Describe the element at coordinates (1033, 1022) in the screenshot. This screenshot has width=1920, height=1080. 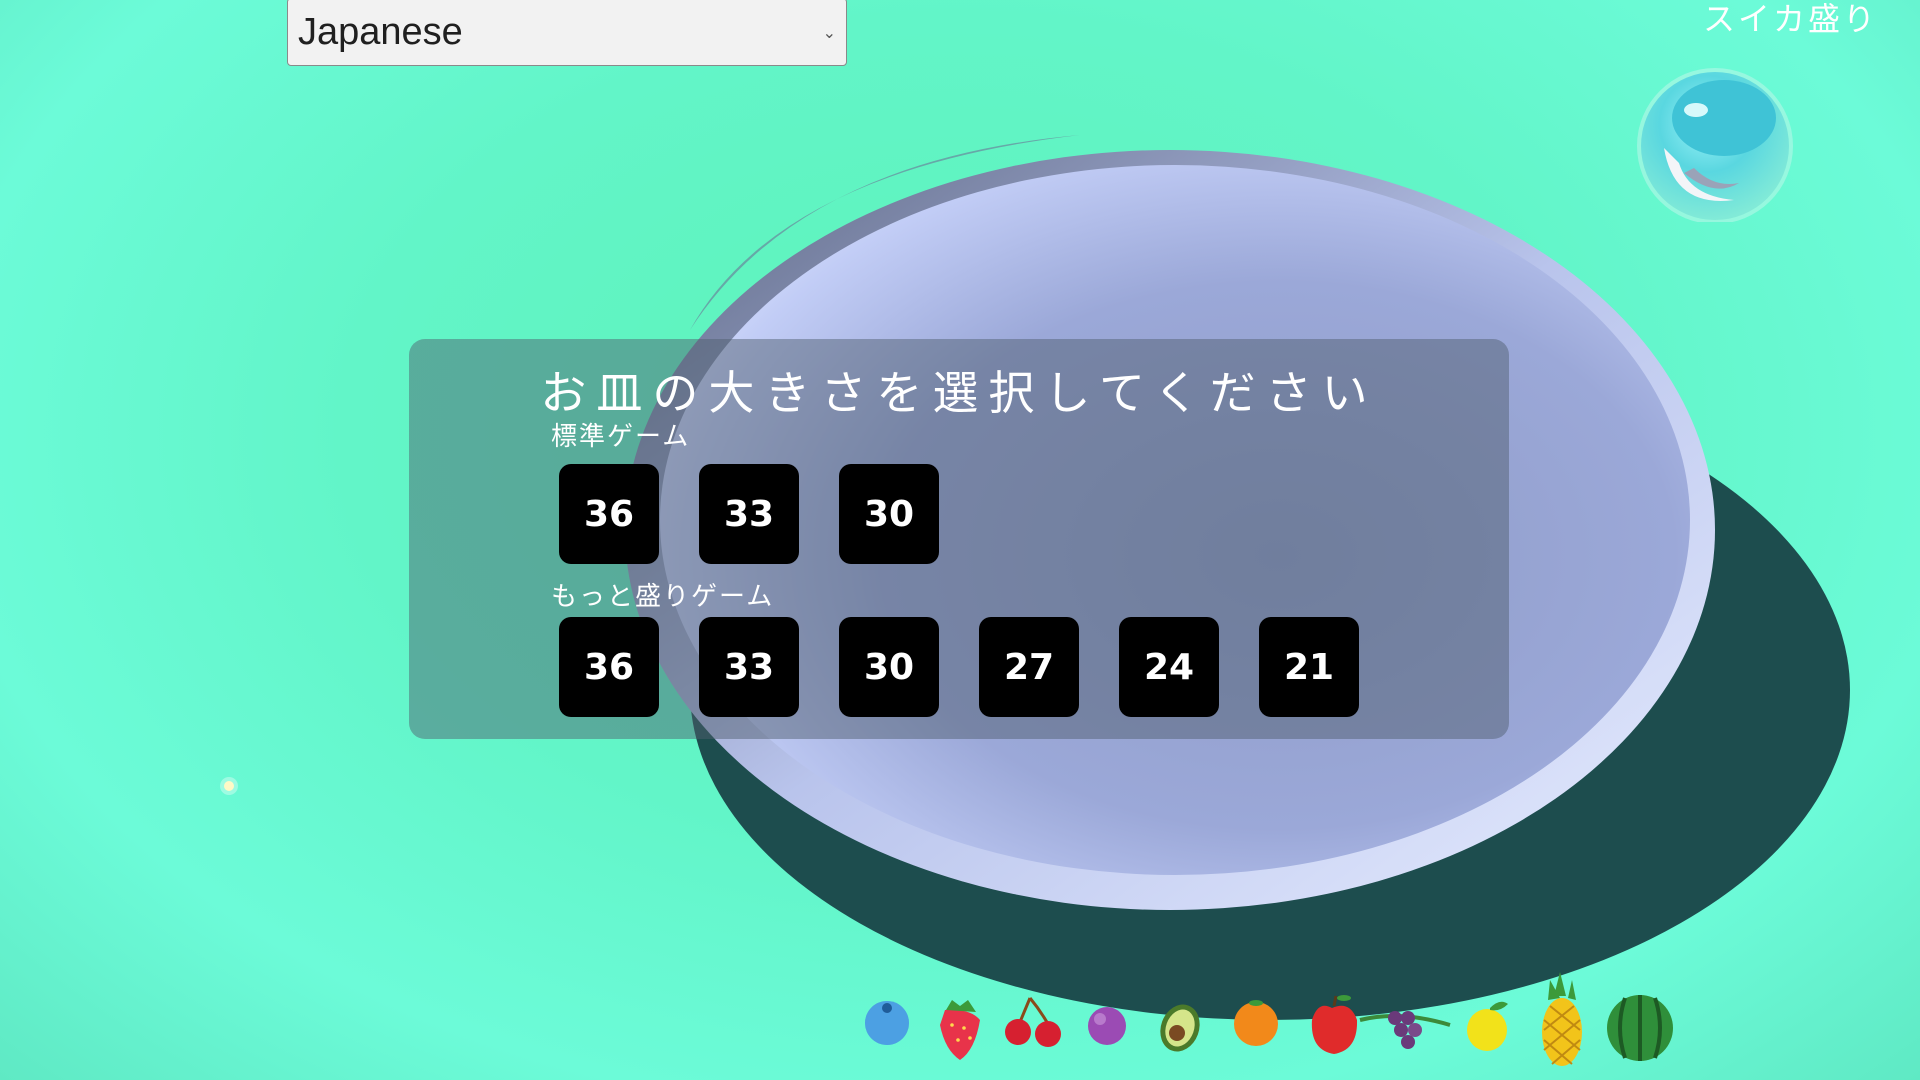
I see `cherry-icon` at that location.